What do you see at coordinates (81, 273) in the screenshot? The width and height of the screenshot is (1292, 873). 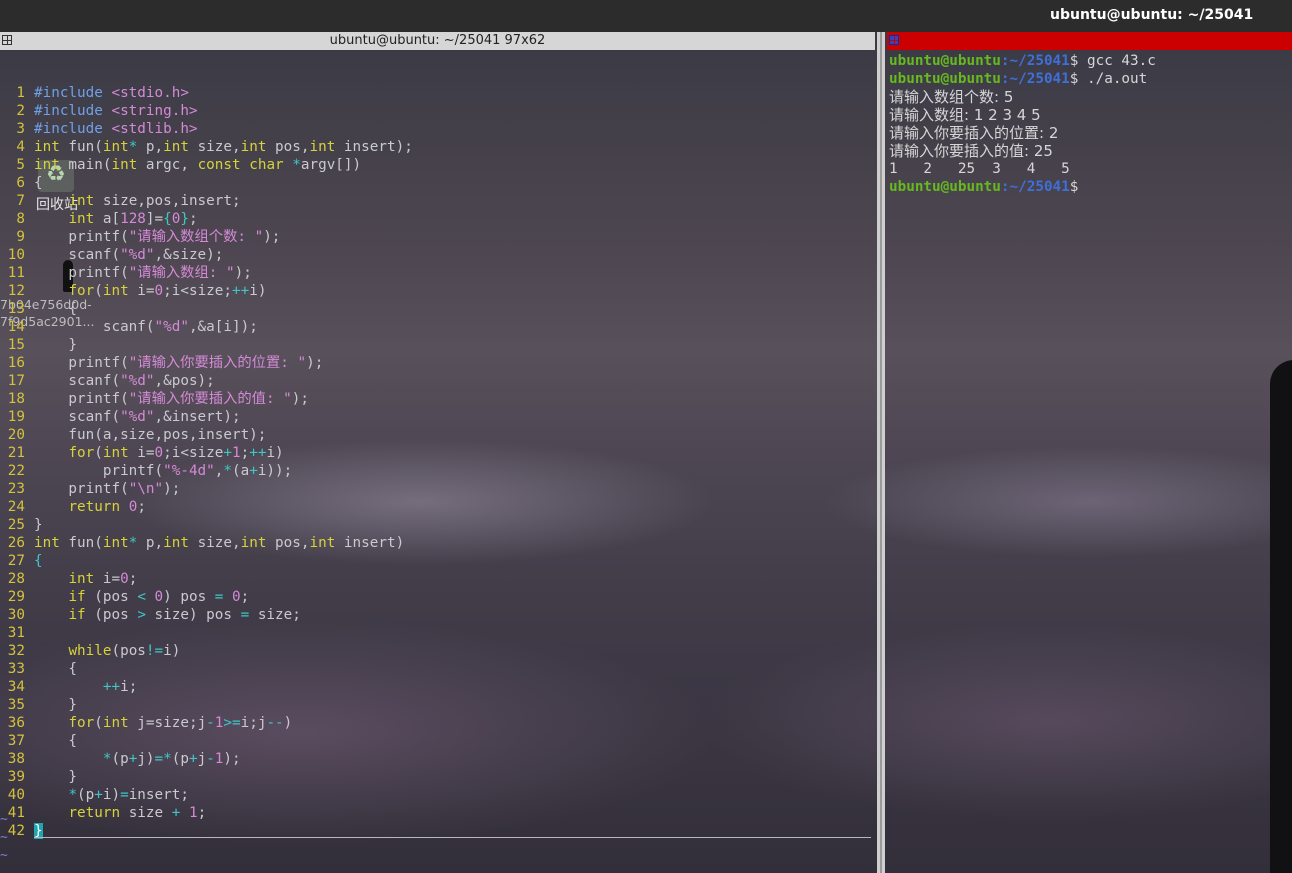 I see `code-token: printf(` at bounding box center [81, 273].